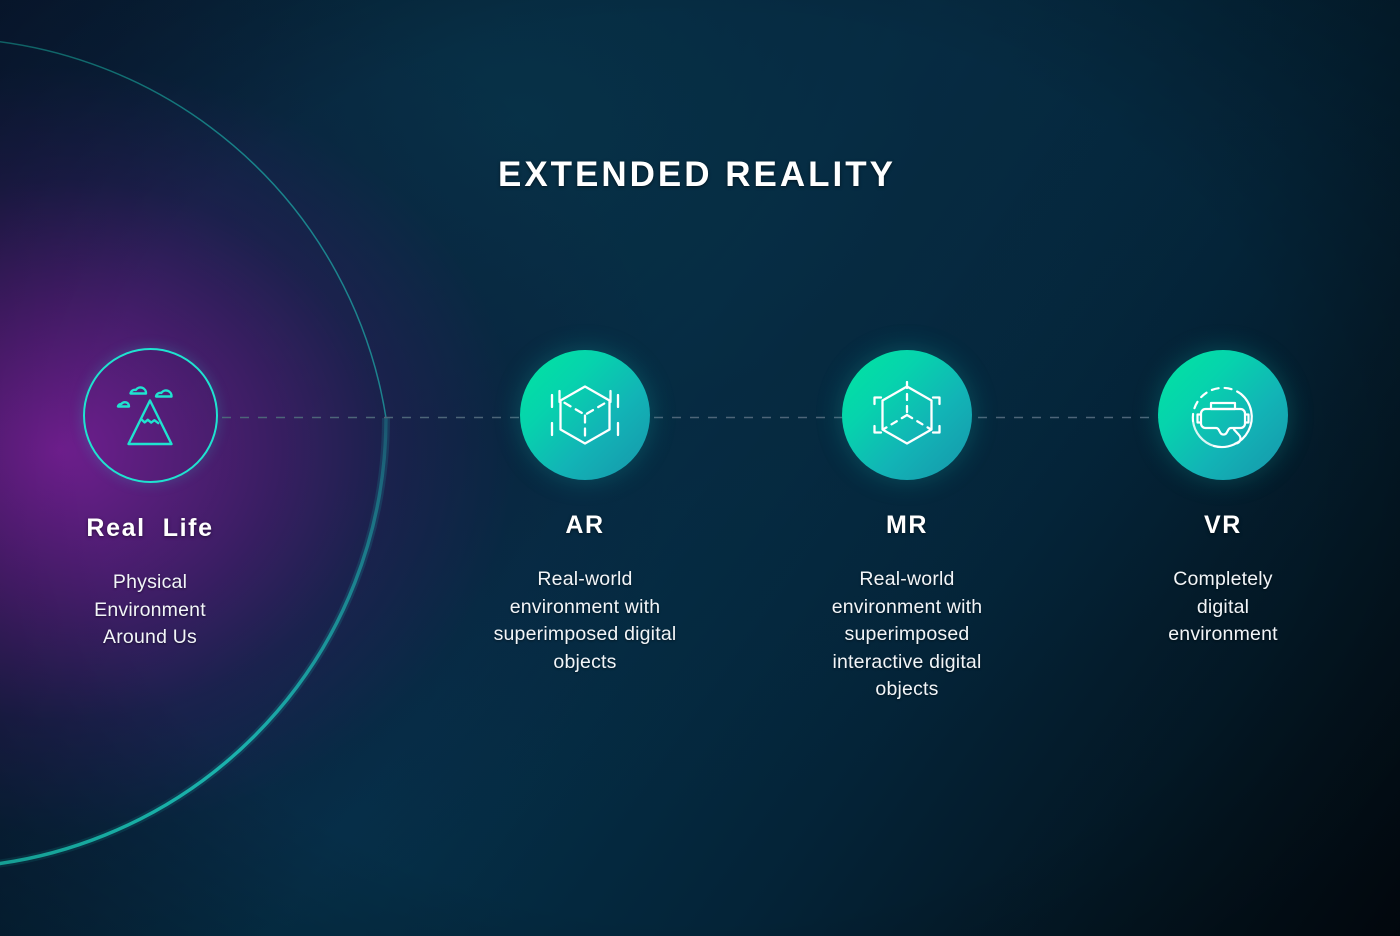 The image size is (1400, 936). I want to click on real-life-icon-circle, so click(150, 415).